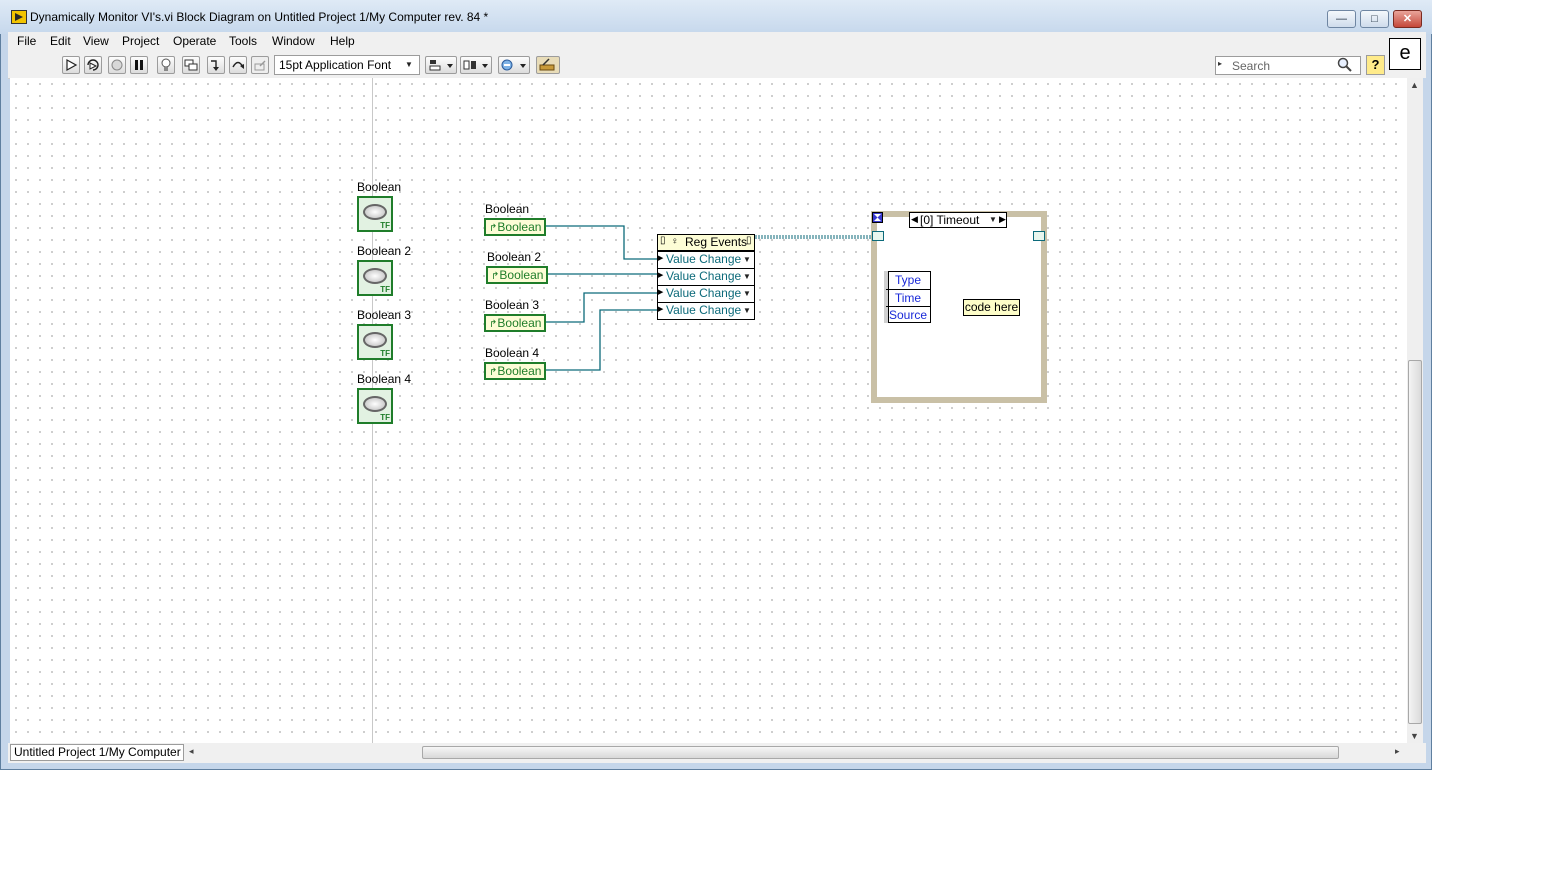  I want to click on event-data-type: Type, so click(908, 280).